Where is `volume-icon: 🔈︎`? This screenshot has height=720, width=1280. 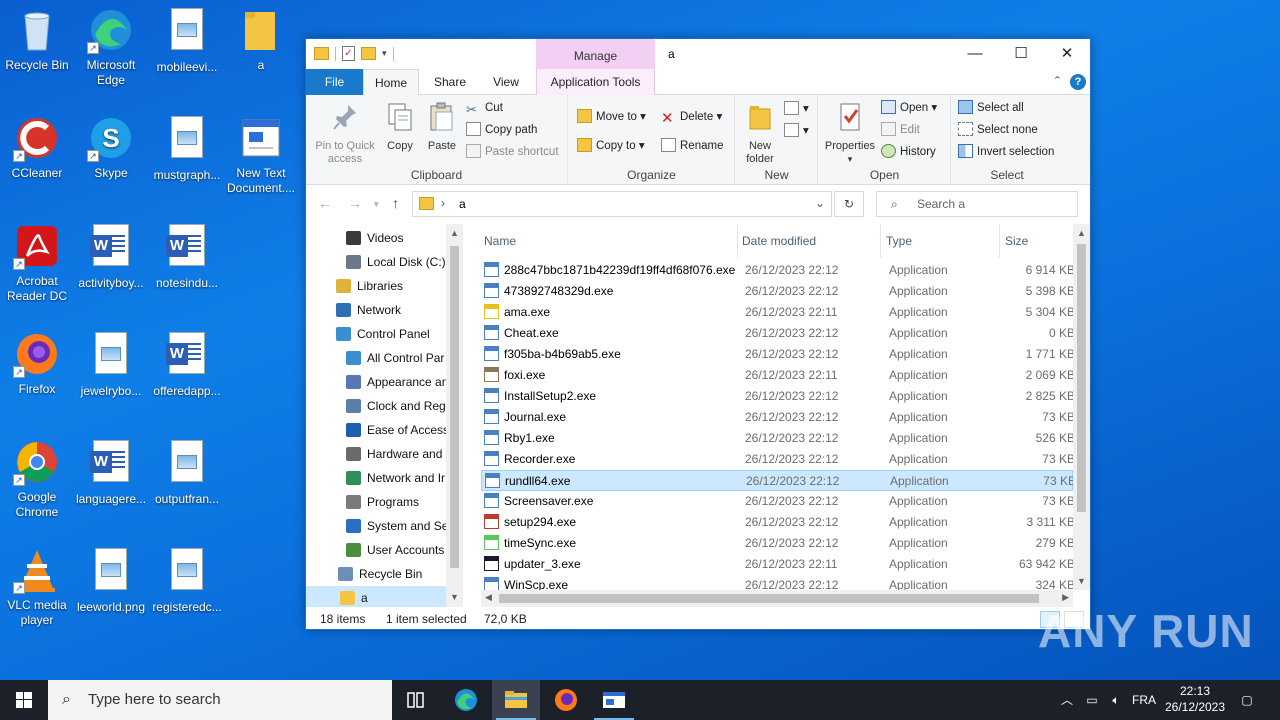 volume-icon: 🔈︎ is located at coordinates (1116, 700).